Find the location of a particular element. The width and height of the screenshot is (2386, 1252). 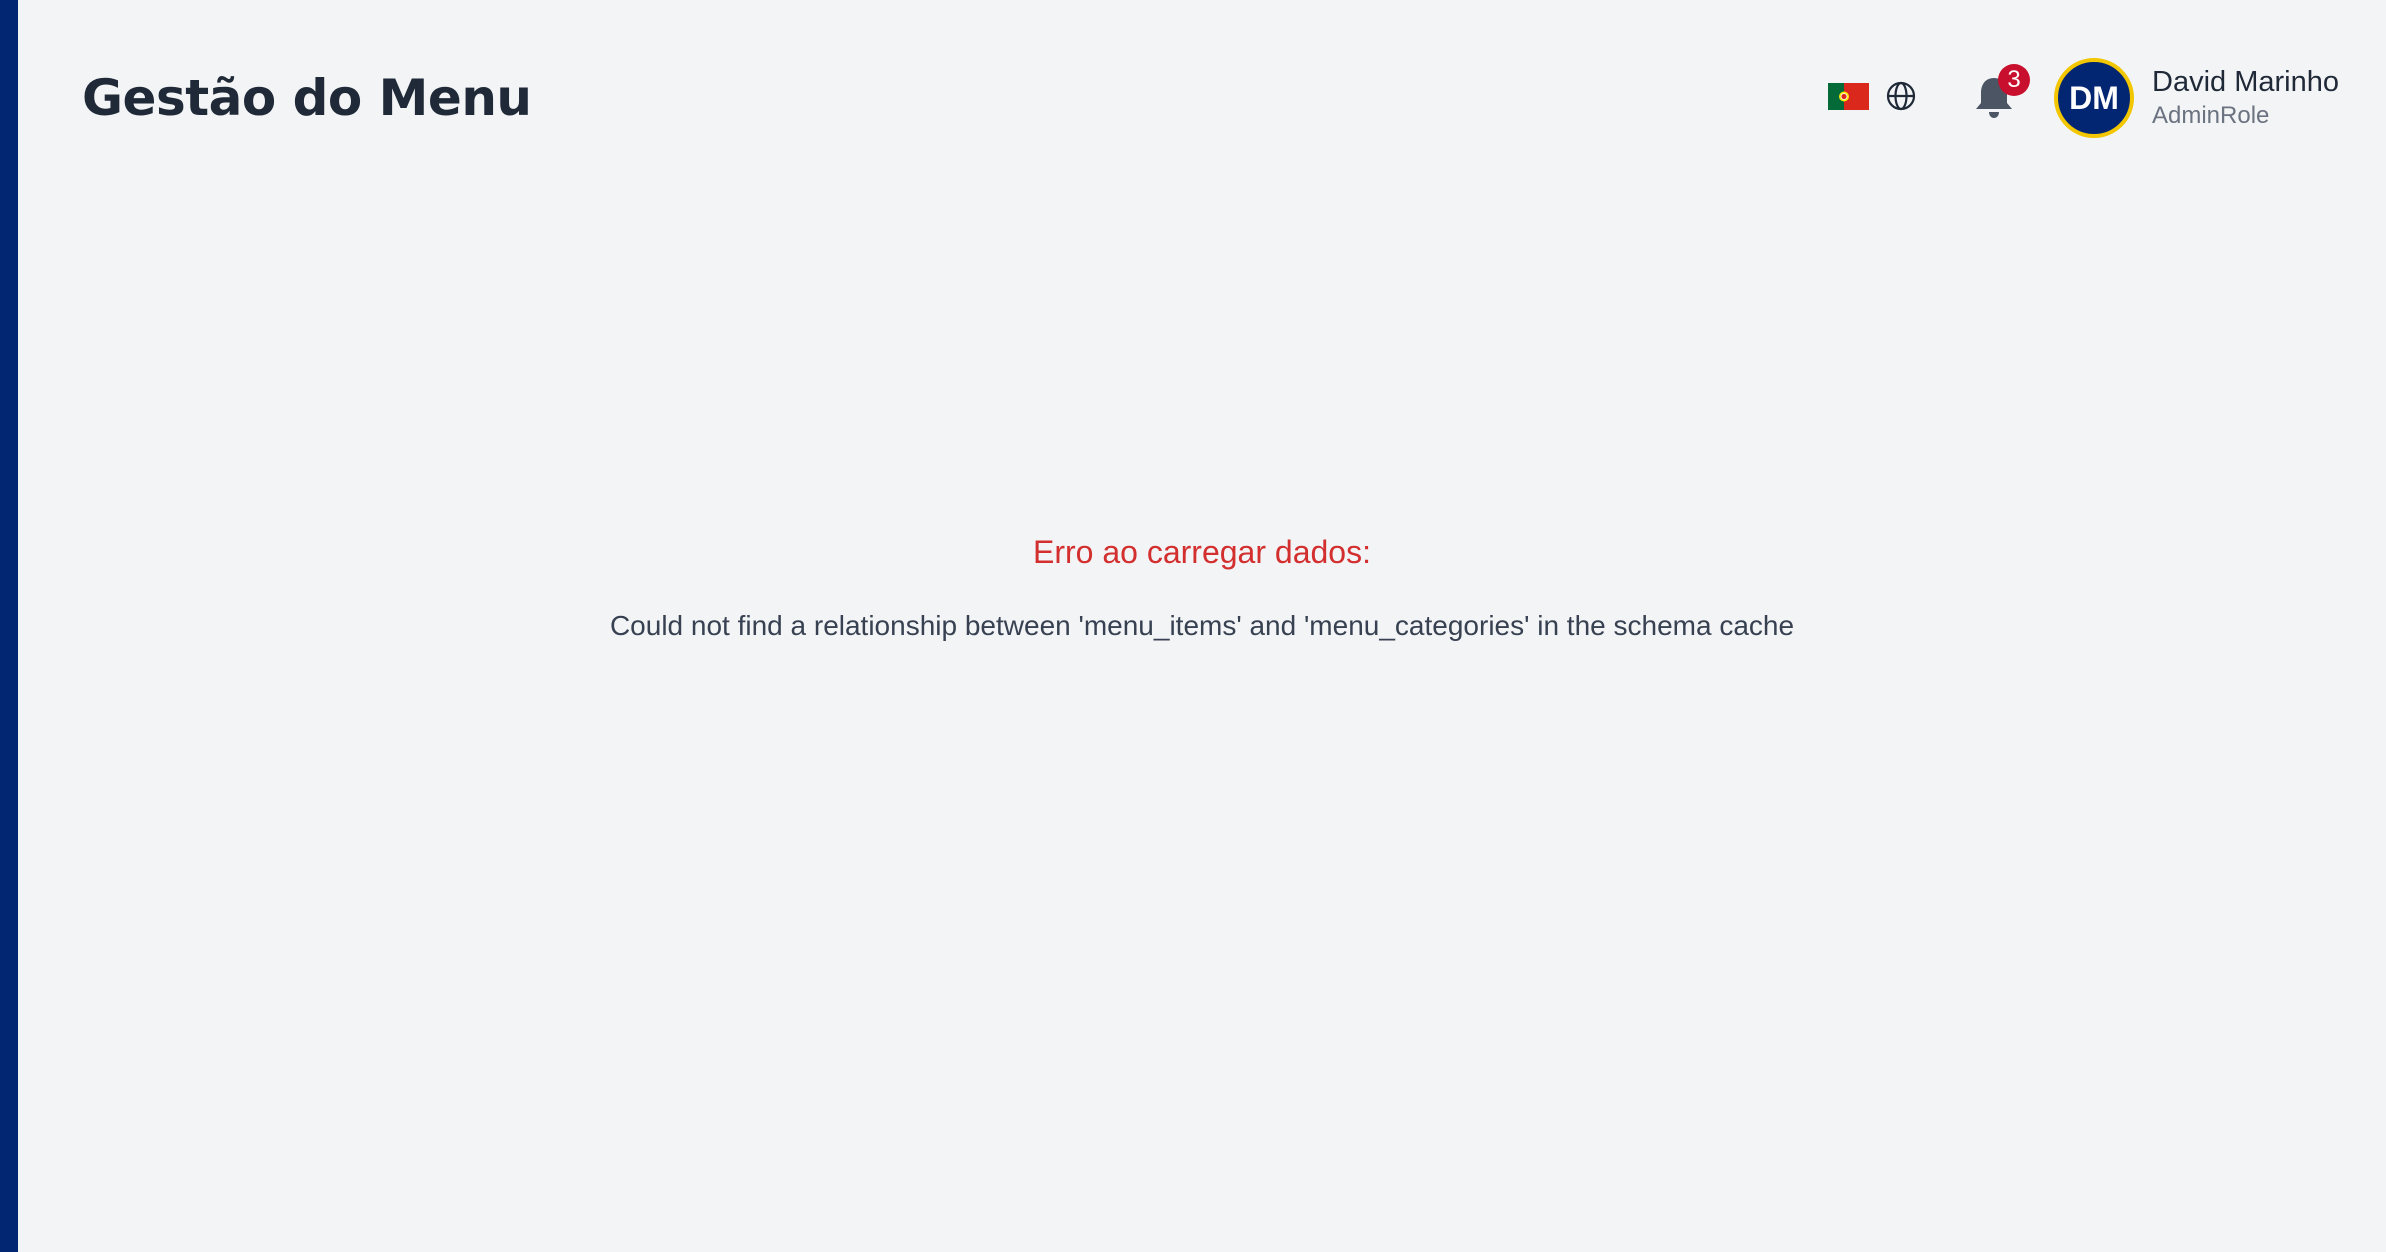

notifications-button: 3 is located at coordinates (1997, 94).